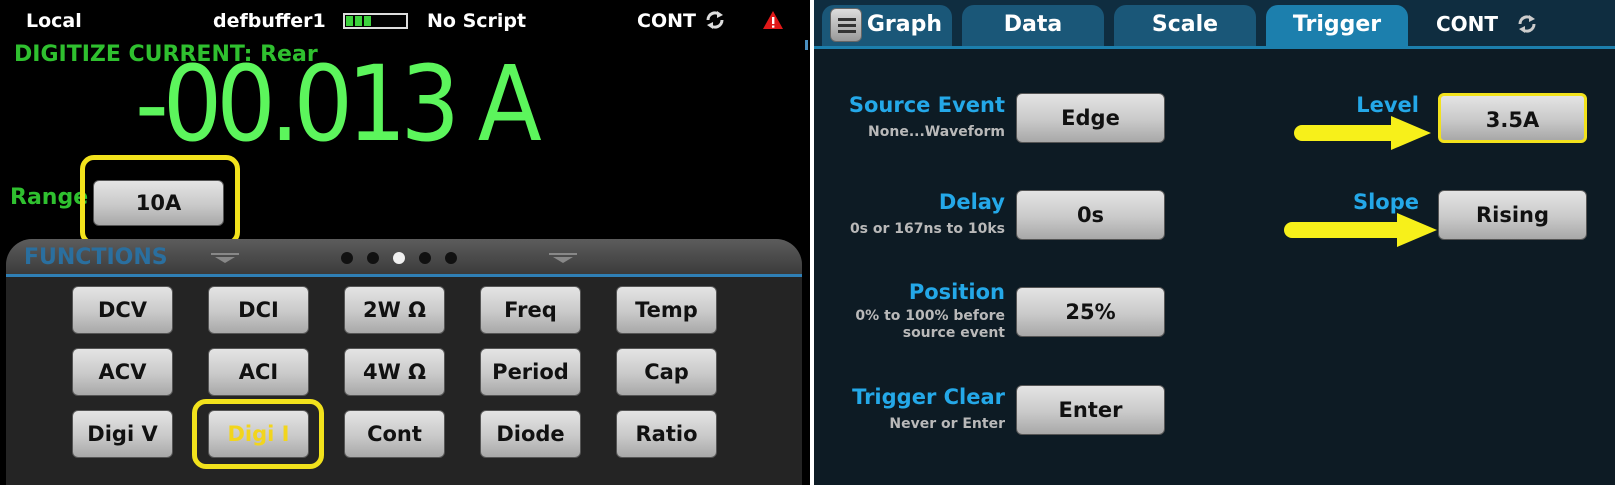 Image resolution: width=1615 pixels, height=485 pixels. Describe the element at coordinates (375, 21) in the screenshot. I see `buffer-fill-indicator` at that location.